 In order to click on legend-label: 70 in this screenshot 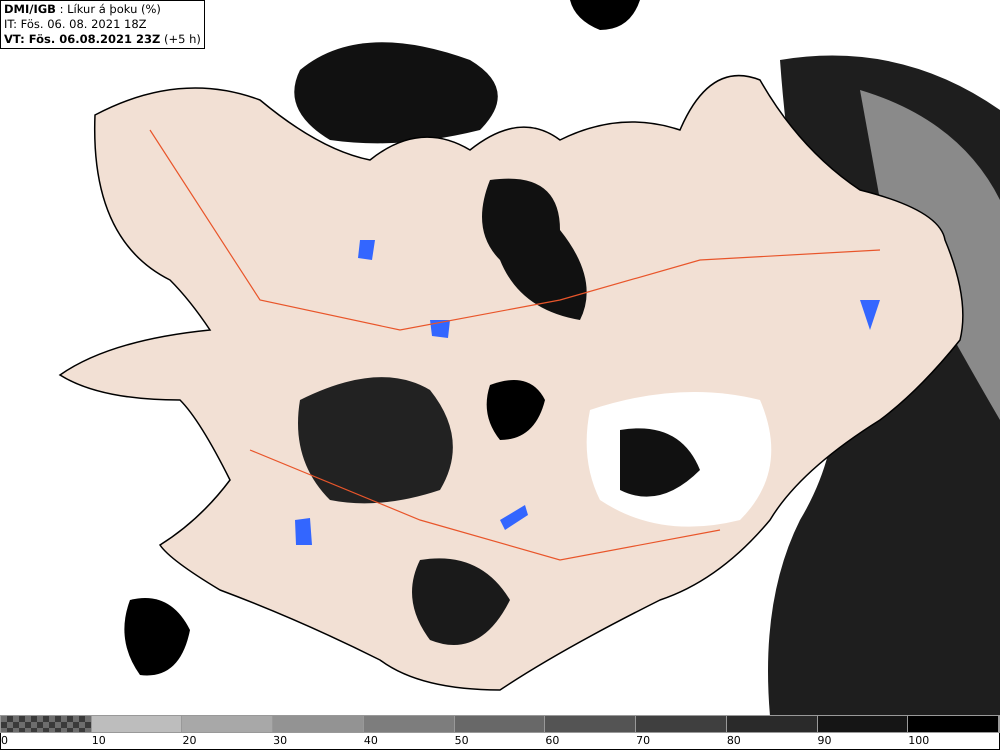, I will do `click(643, 741)`.